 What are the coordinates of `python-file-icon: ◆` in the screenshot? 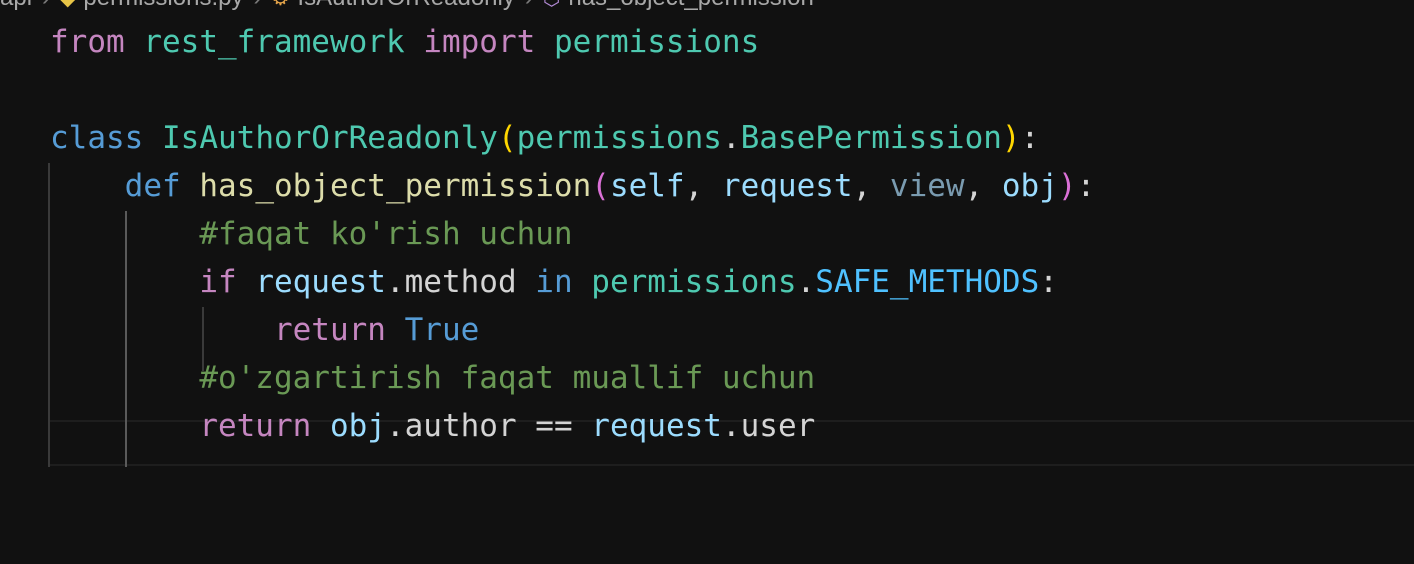 It's located at (67, 6).